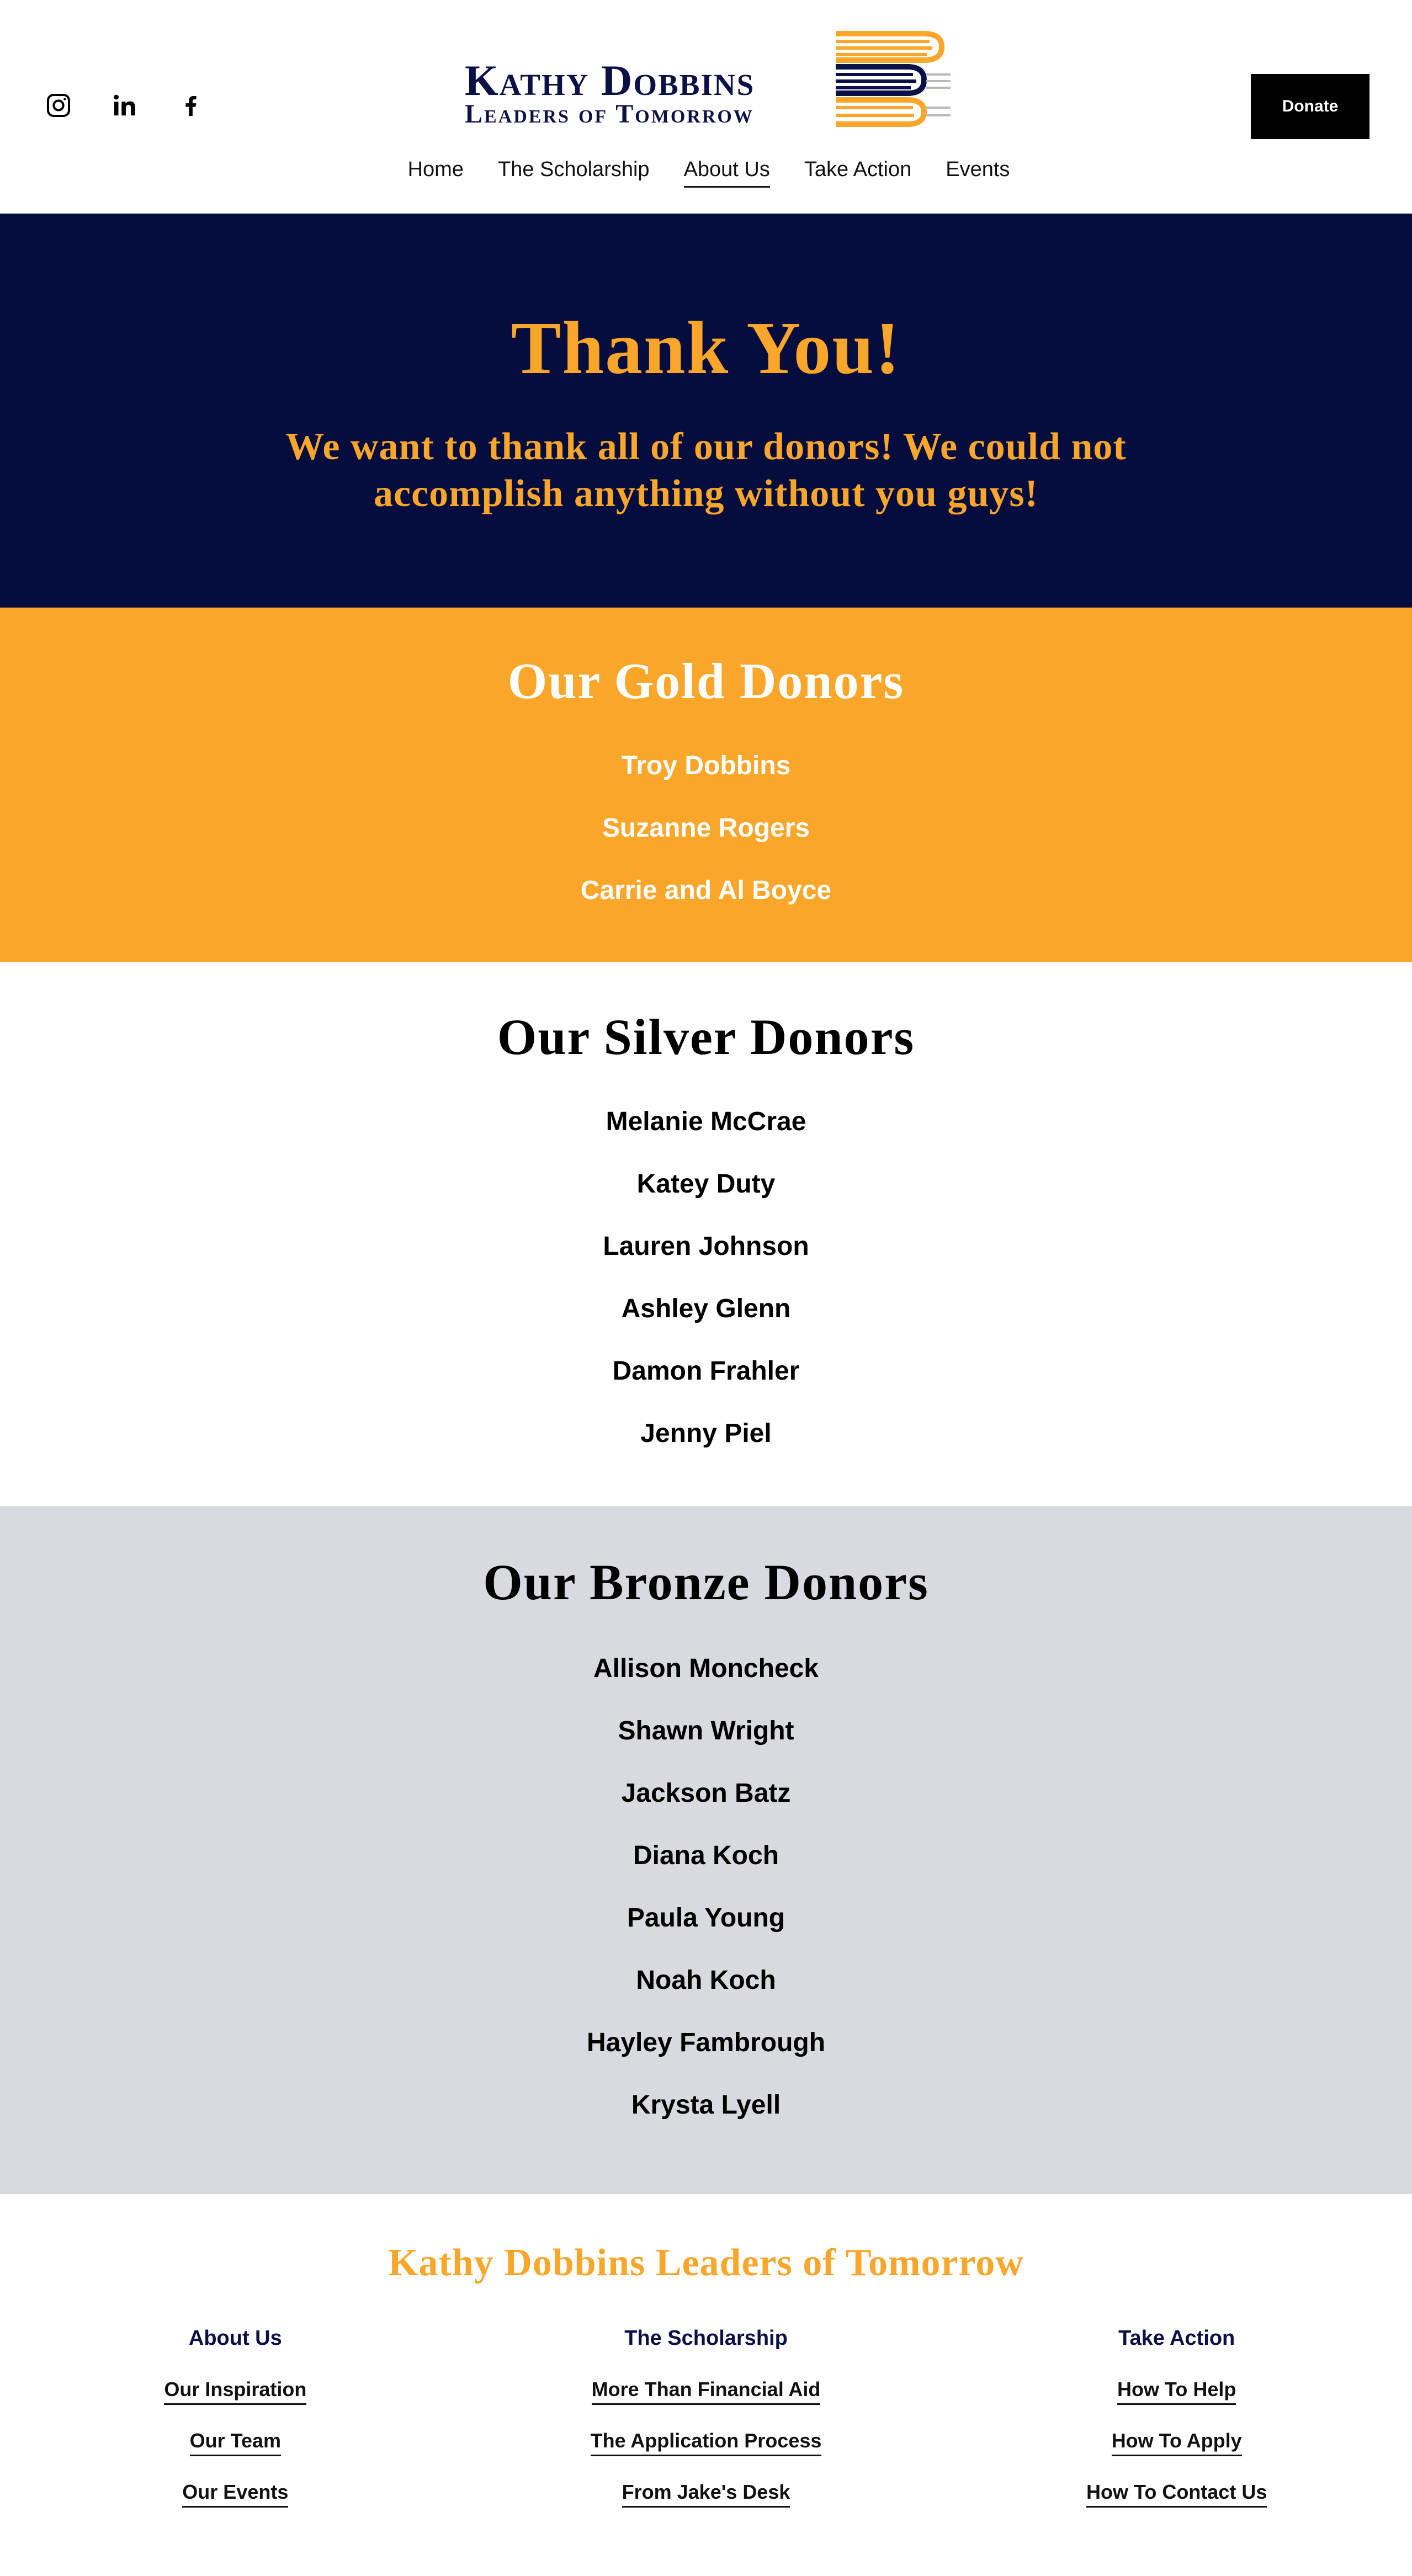 The image size is (1412, 2576). Describe the element at coordinates (706, 890) in the screenshot. I see `donor-name: Carrie and Al Boyce` at that location.